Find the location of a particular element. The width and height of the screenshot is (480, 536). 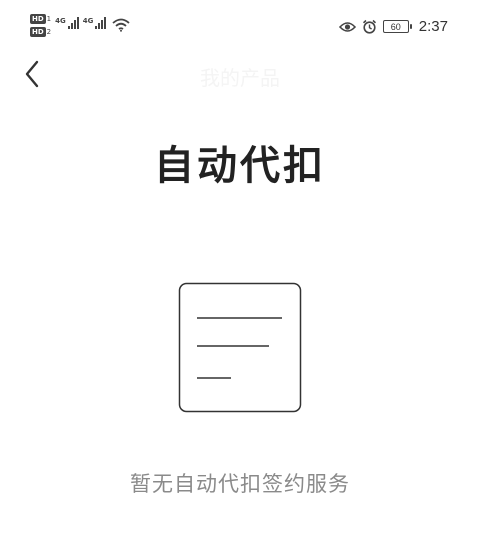

status-bar: HD 1 HD 2 4G 4G 60 2:37 is located at coordinates (240, 22).